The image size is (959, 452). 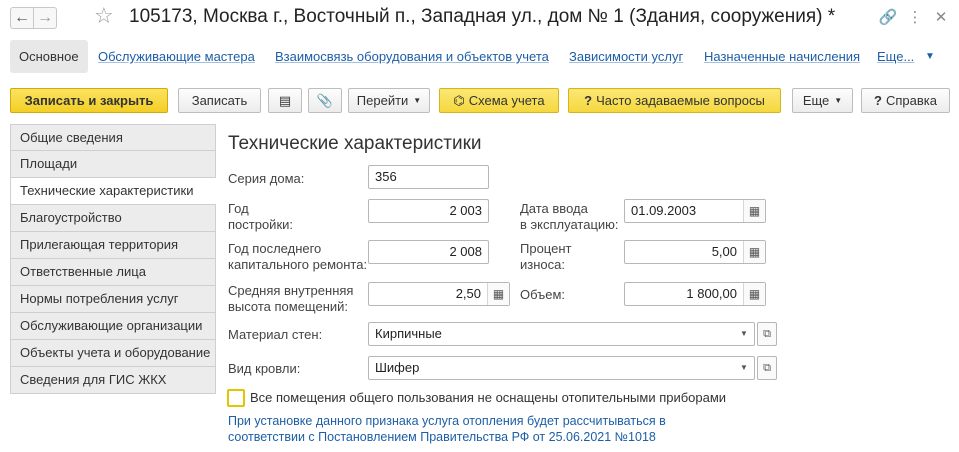 I want to click on save-button: Записать, so click(x=219, y=100).